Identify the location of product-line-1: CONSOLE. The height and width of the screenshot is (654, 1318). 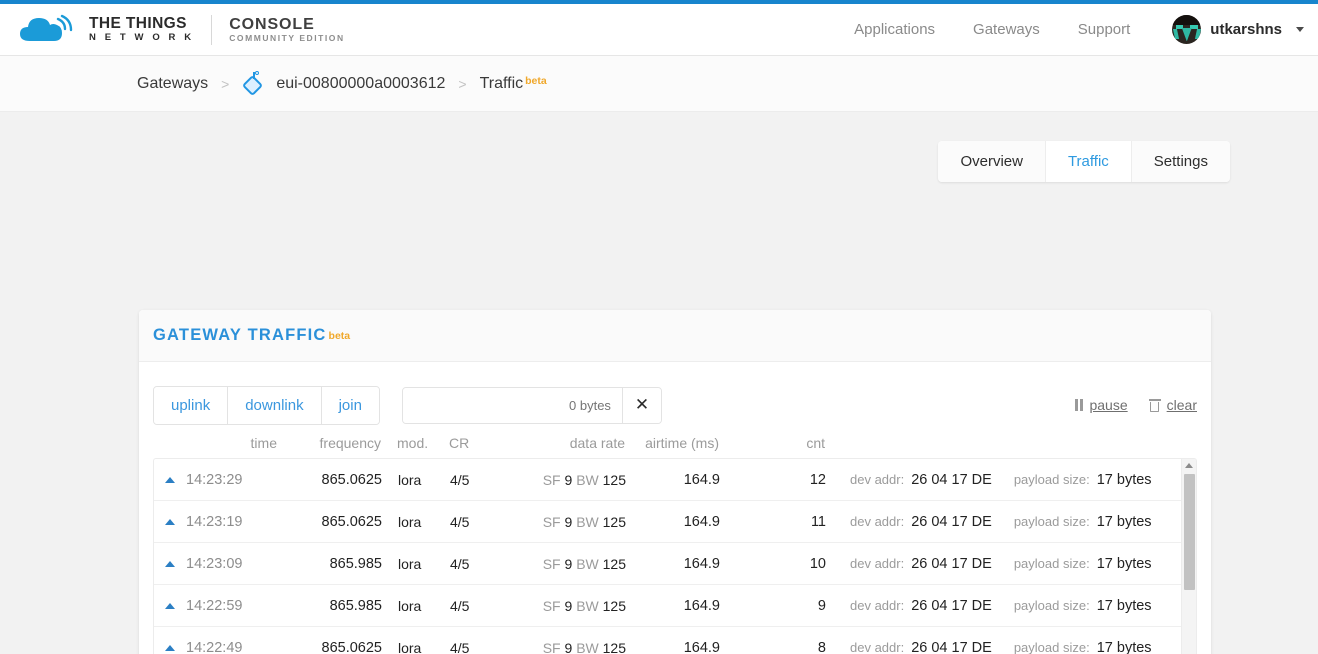
(272, 25).